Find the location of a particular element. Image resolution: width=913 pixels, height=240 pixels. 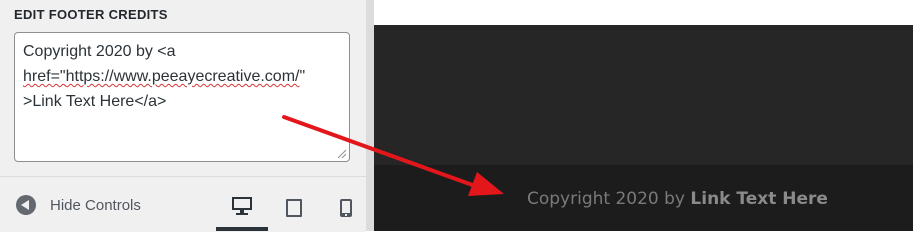

tablet-icon is located at coordinates (294, 208).